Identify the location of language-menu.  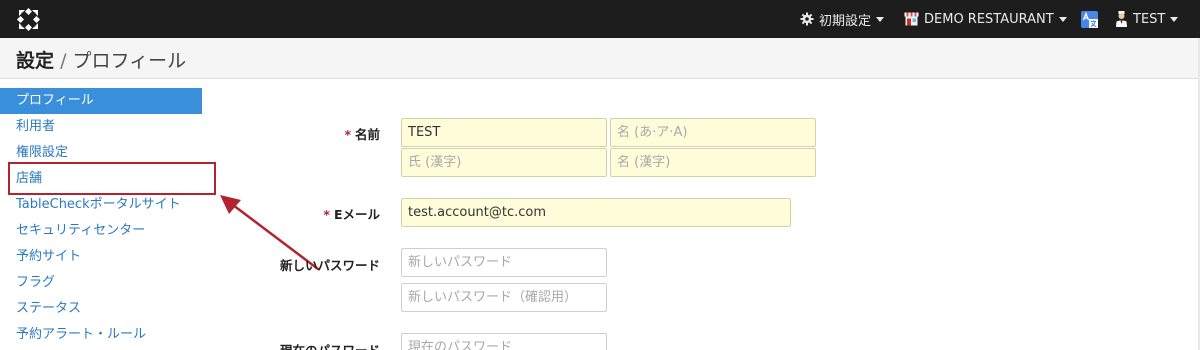
(1092, 19).